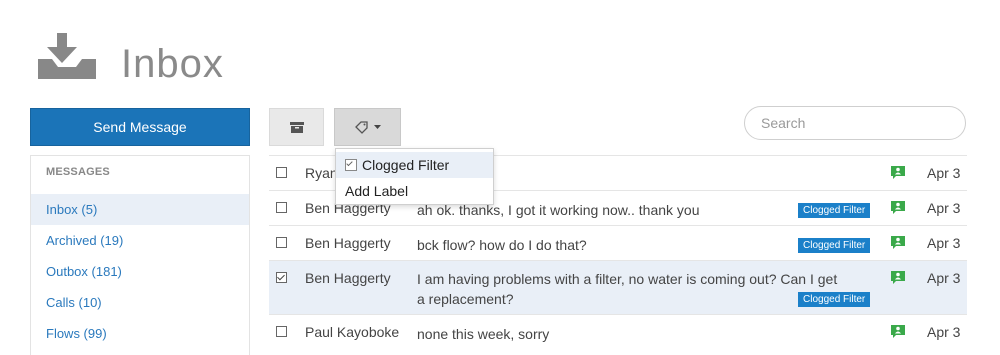 The image size is (1000, 355). What do you see at coordinates (351, 165) in the screenshot?
I see `check-icon` at bounding box center [351, 165].